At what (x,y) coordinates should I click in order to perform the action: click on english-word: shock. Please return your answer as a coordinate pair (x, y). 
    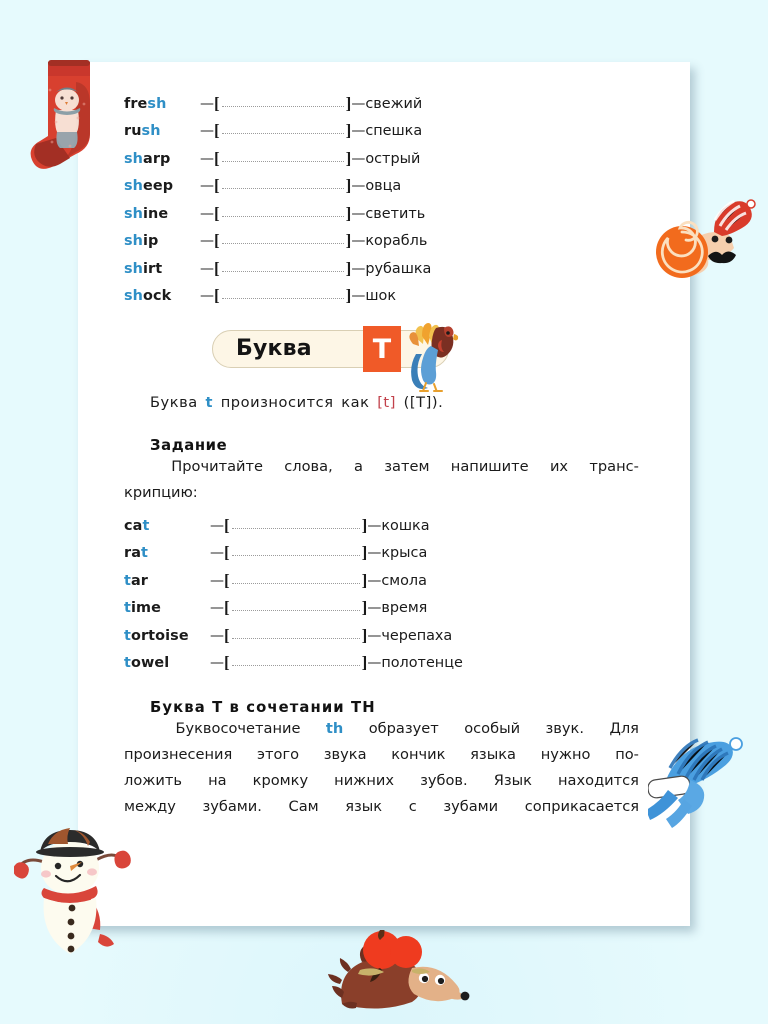
    Looking at the image, I should click on (148, 296).